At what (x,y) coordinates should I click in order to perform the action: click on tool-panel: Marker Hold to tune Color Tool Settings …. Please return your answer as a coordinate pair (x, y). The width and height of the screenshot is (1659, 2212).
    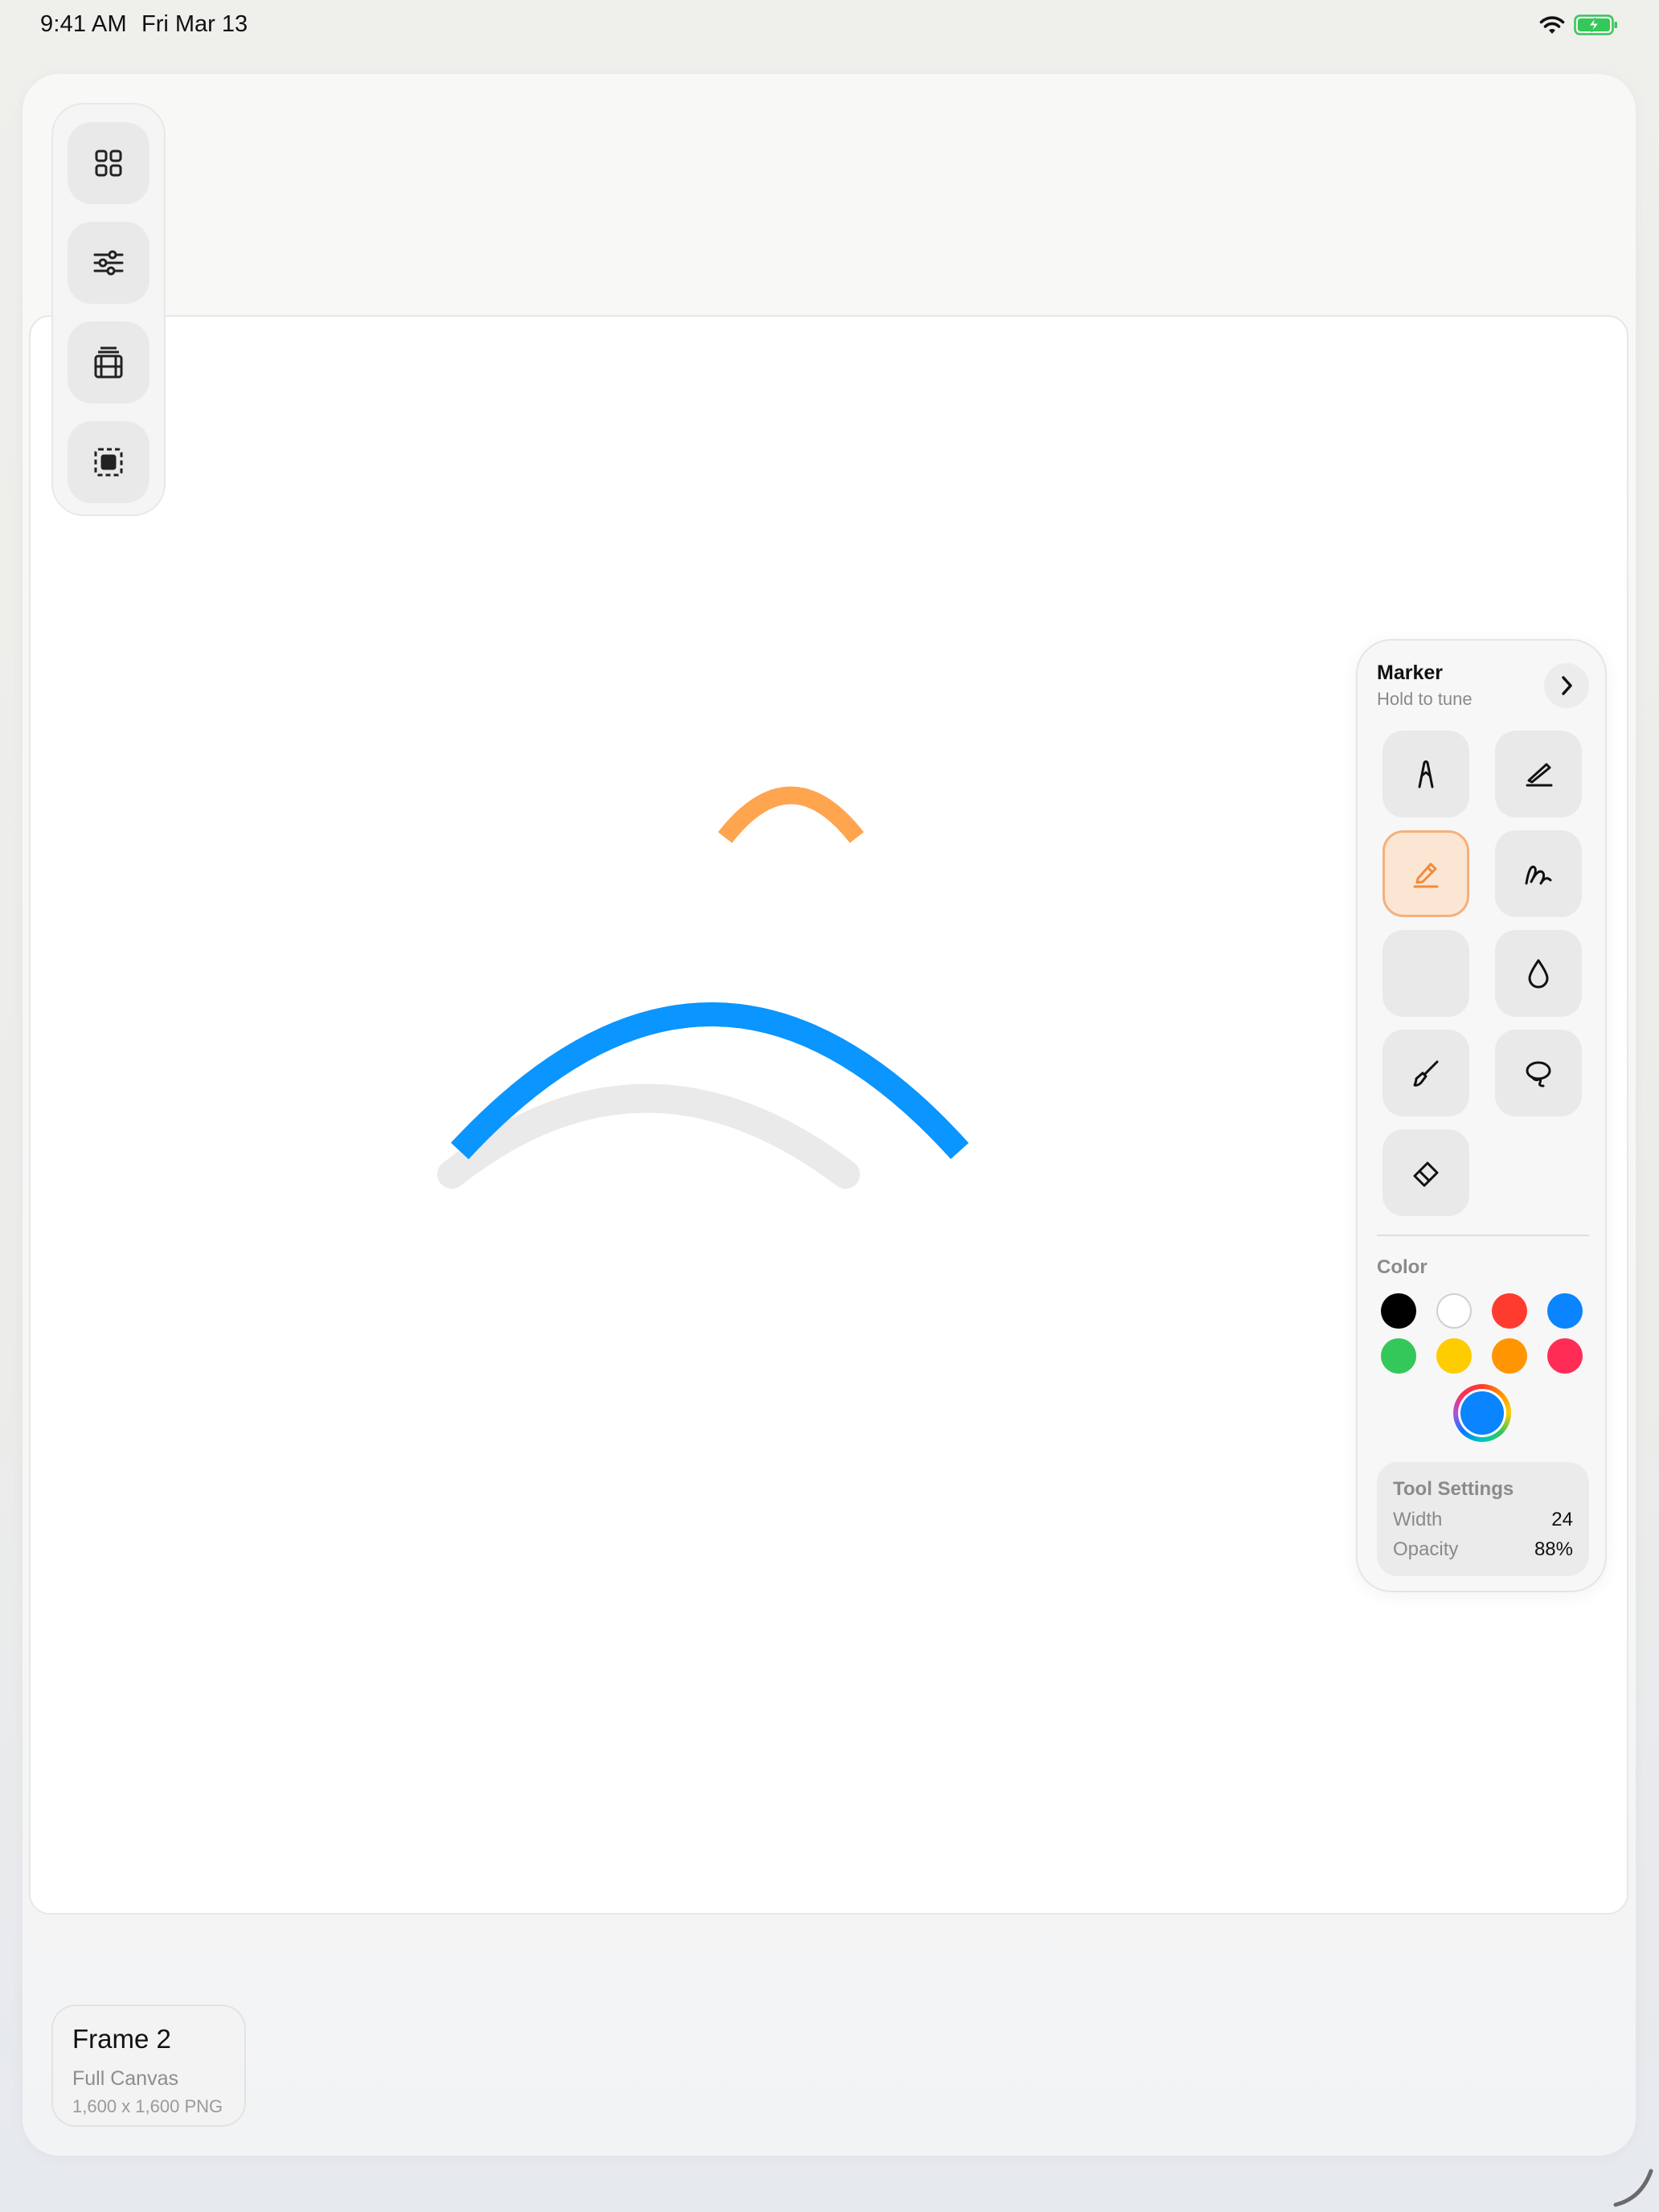
    Looking at the image, I should click on (1481, 1115).